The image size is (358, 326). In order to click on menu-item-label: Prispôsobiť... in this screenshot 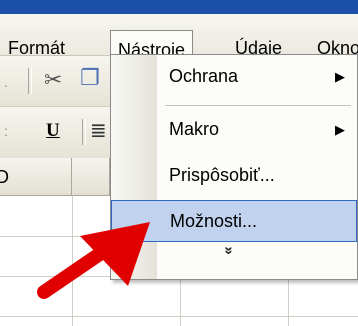, I will do `click(222, 175)`.